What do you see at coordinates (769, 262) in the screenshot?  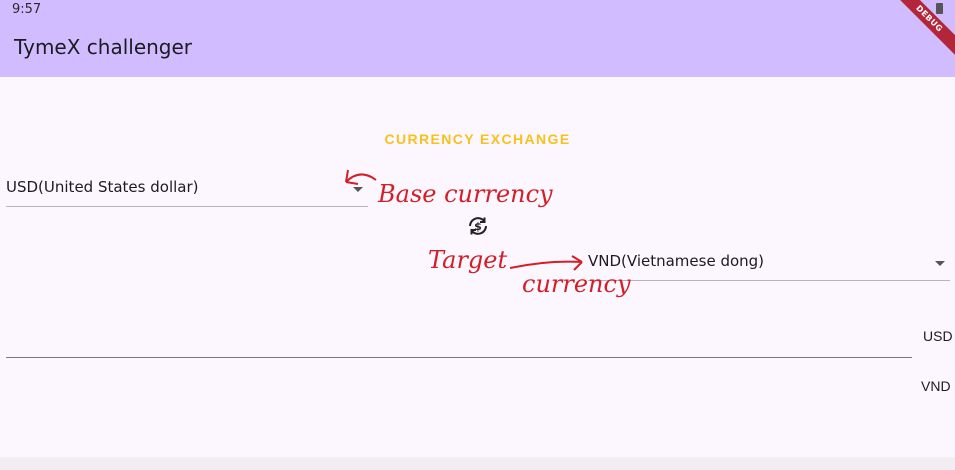 I see `target-currency-dropdown: VND(Vietnamese dong)` at bounding box center [769, 262].